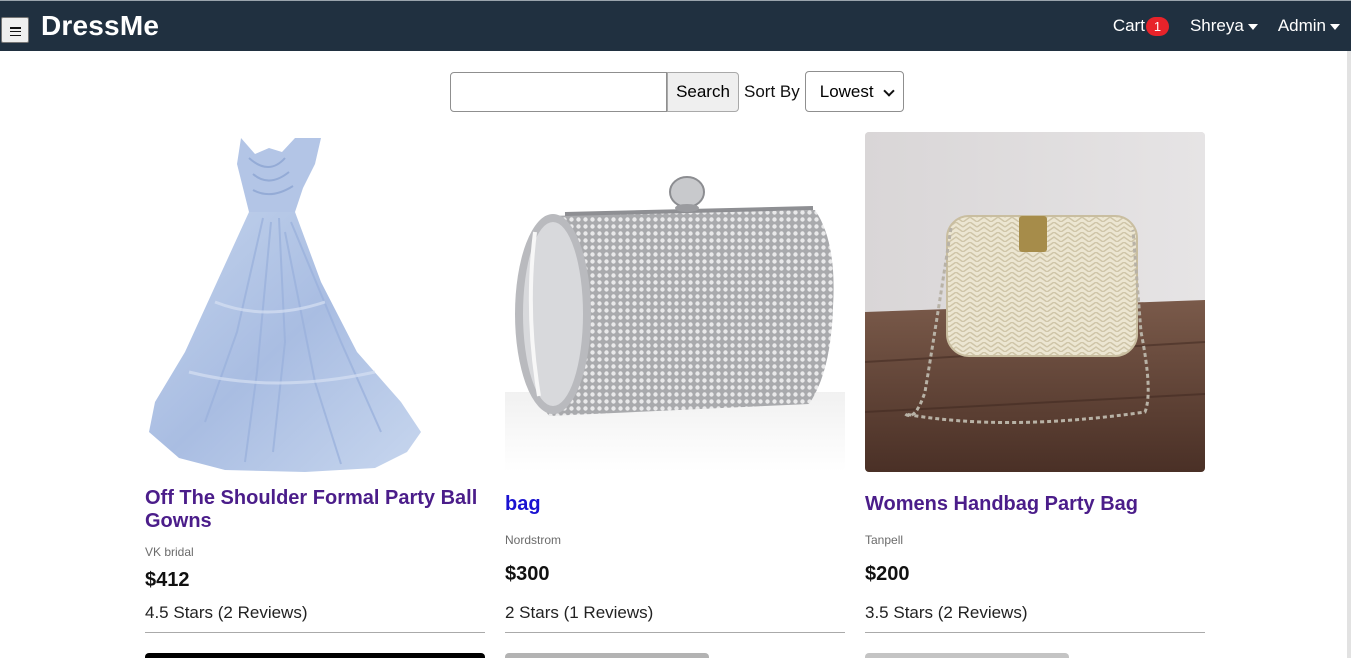 This screenshot has height=658, width=1351. I want to click on user-menu: Shreya, so click(1224, 26).